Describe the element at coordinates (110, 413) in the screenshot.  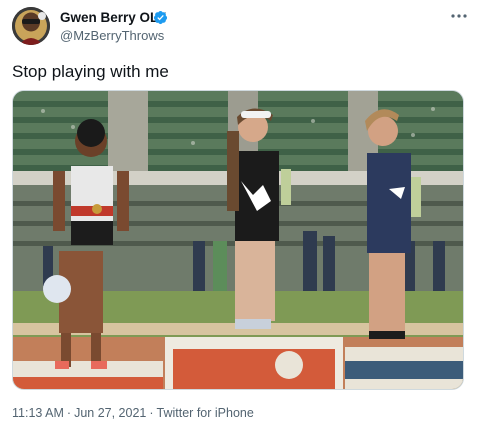
I see `tweet-date: Jun 27, 2021` at that location.